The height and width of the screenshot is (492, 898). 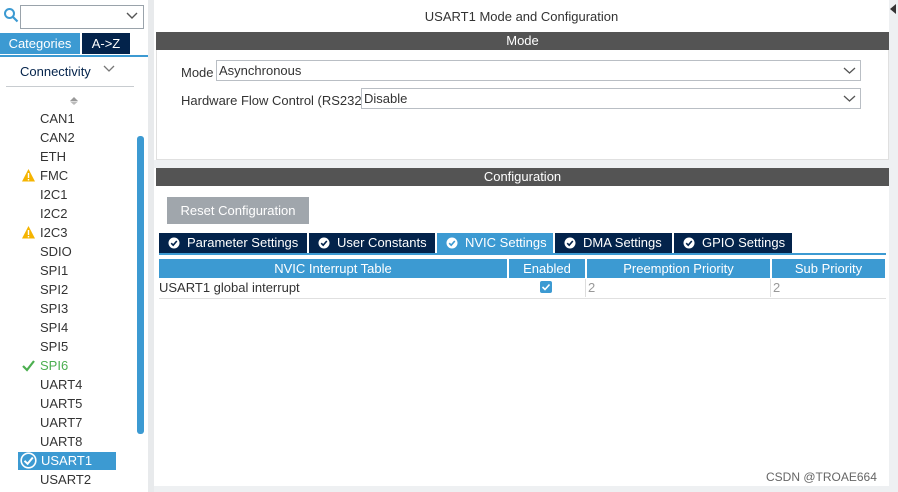 I want to click on list-item-label: UART4, so click(x=61, y=384).